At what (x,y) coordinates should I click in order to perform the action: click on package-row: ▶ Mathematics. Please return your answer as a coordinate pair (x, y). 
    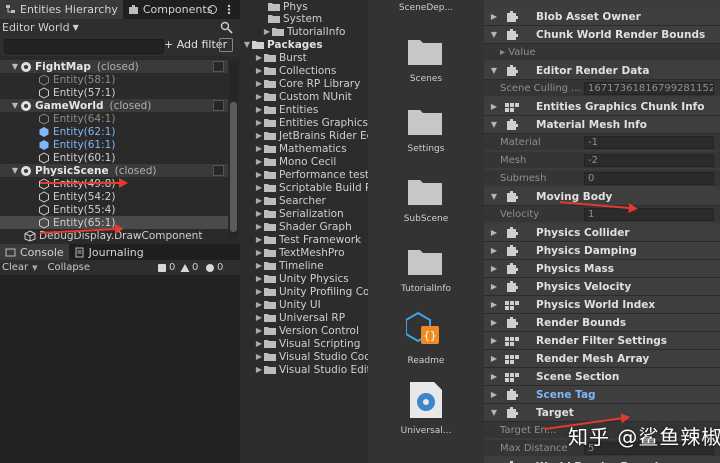
    Looking at the image, I should click on (293, 148).